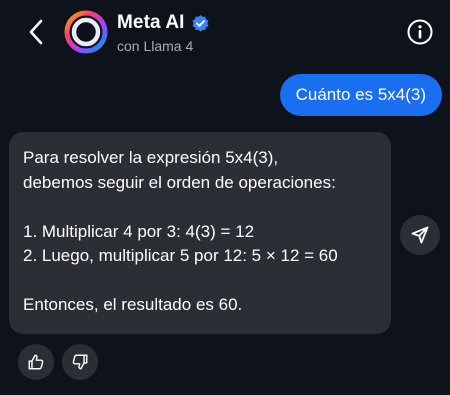  I want to click on info-button, so click(420, 32).